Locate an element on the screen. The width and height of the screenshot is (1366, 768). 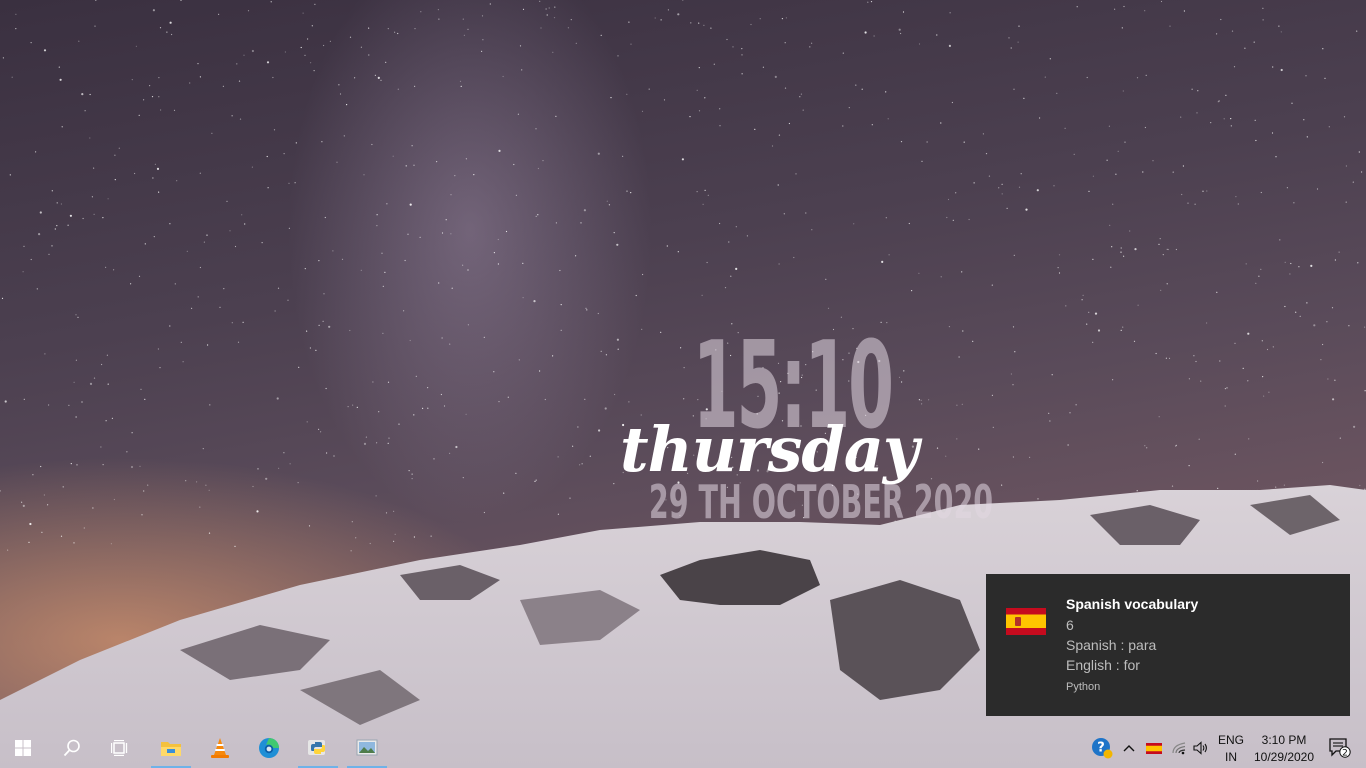
chevron-up-icon is located at coordinates (1129, 748).